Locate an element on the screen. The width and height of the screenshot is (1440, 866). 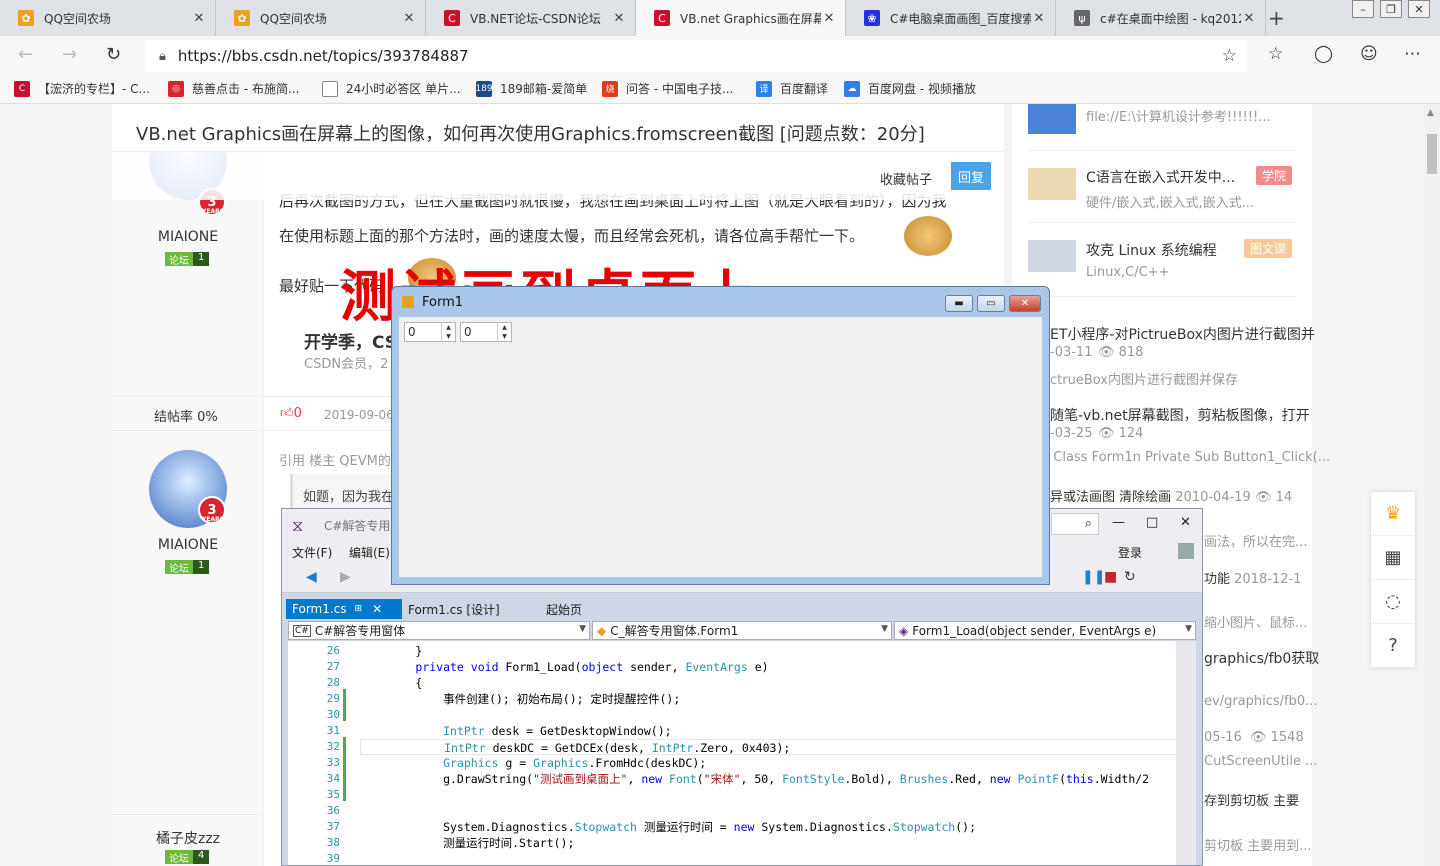
account-icon is located at coordinates (1186, 551).